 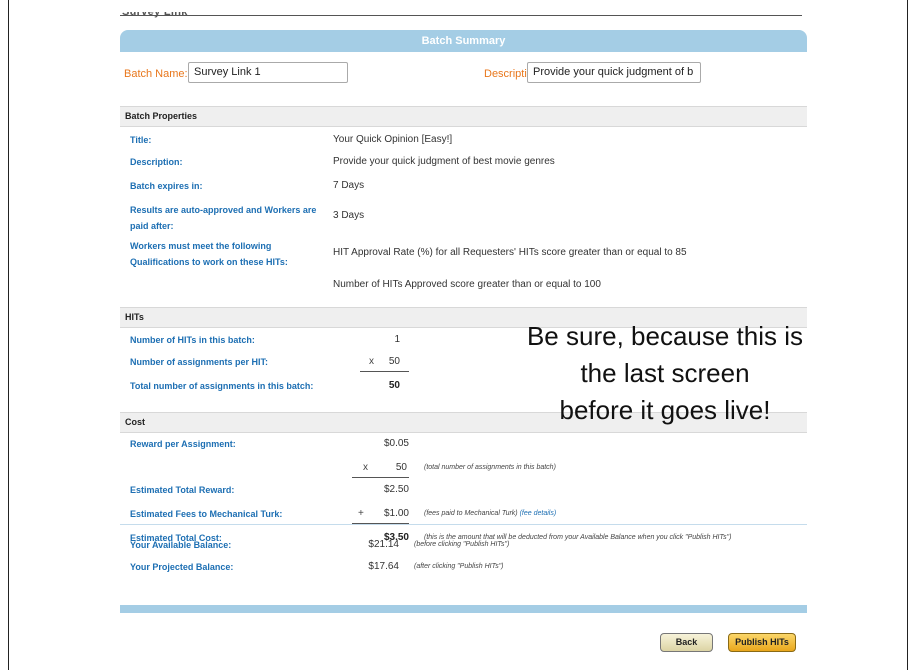 What do you see at coordinates (349, 185) in the screenshot?
I see `prop-expires-value: 7 Days` at bounding box center [349, 185].